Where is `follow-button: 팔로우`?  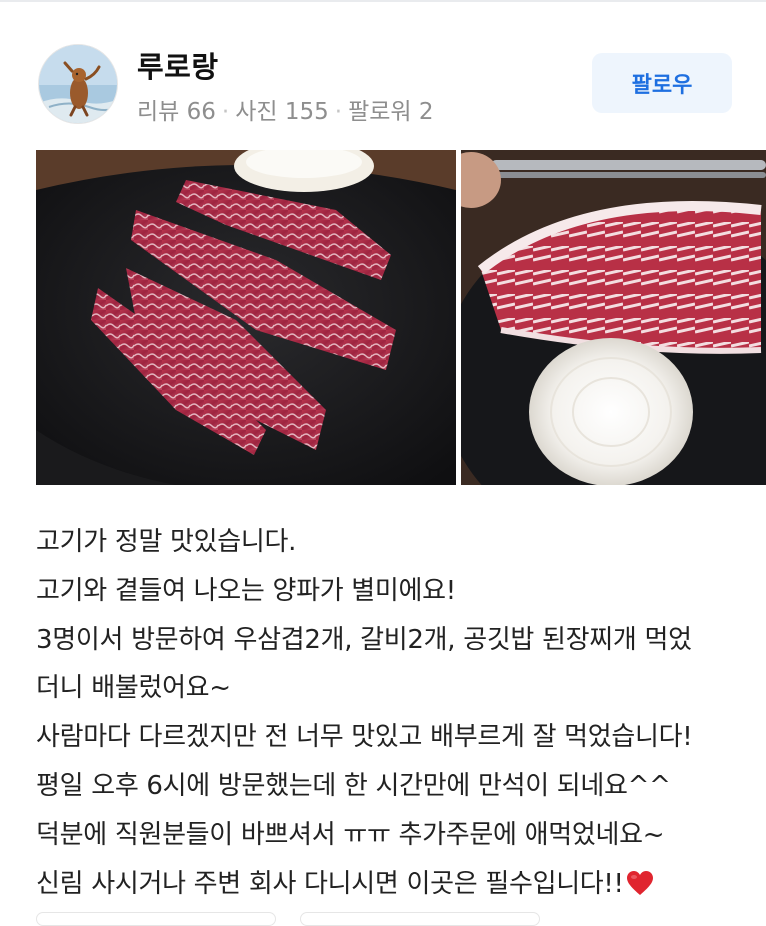
follow-button: 팔로우 is located at coordinates (662, 83).